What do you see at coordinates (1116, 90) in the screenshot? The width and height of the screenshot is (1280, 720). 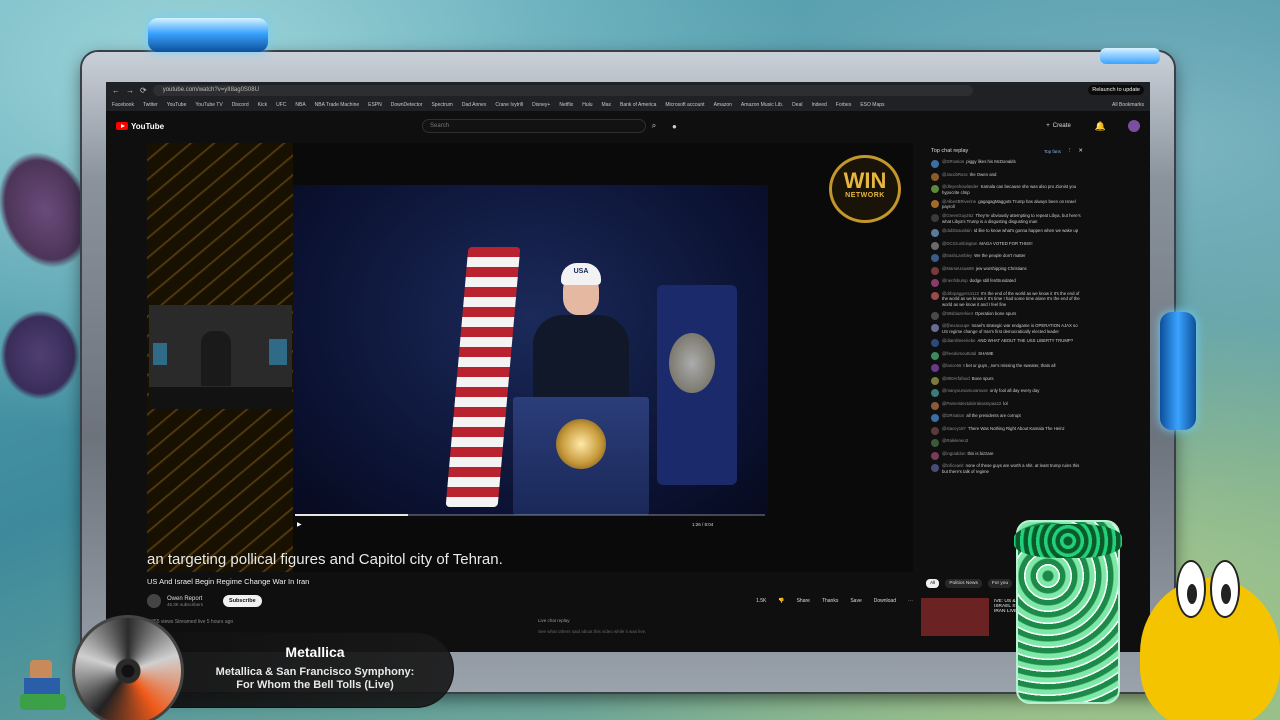 I see `relaunch-button: Relaunch to update` at bounding box center [1116, 90].